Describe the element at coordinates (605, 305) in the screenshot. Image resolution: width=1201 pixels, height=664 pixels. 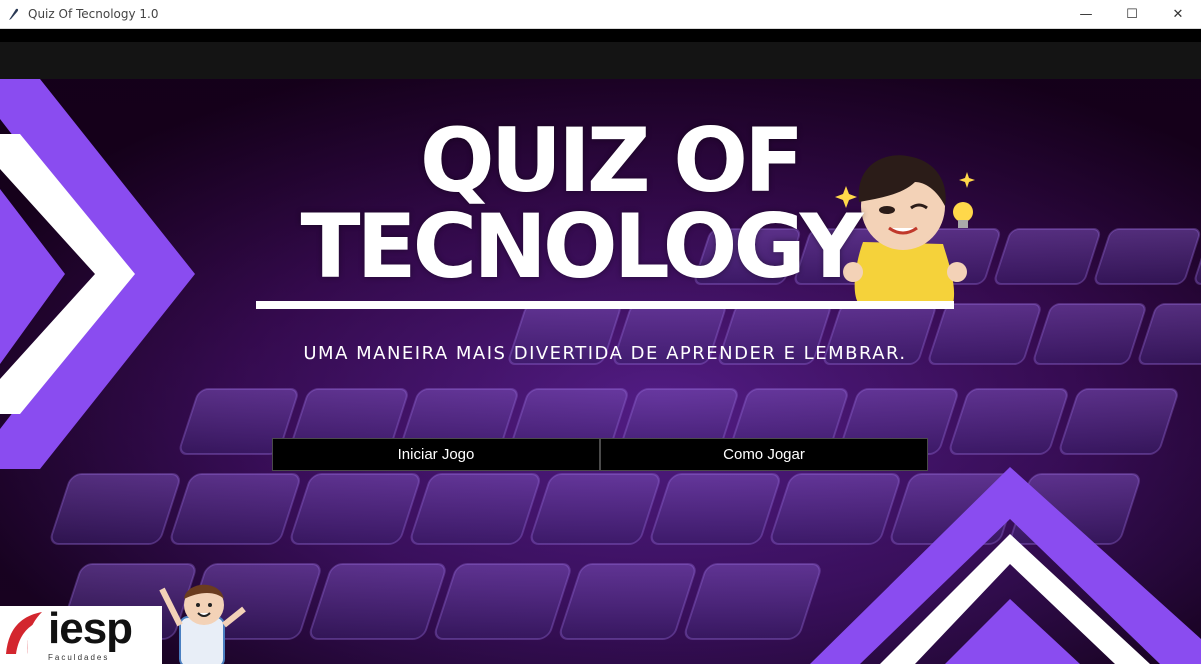
I see `title-underline` at that location.